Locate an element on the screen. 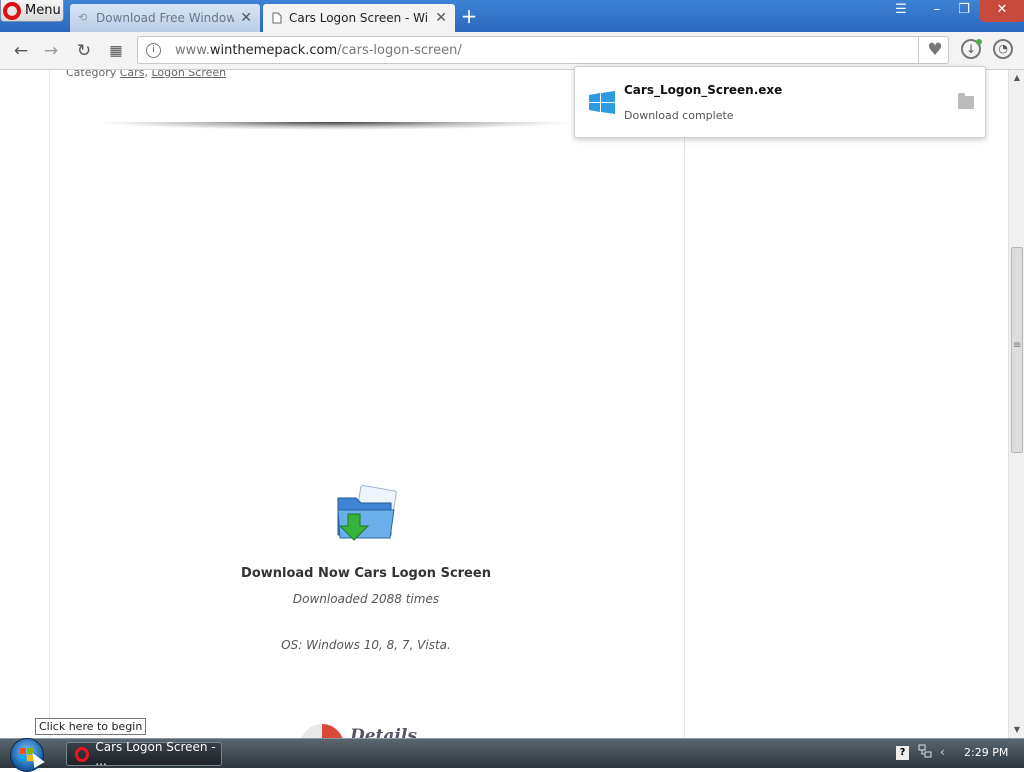  scroll-thumb is located at coordinates (1017, 350).